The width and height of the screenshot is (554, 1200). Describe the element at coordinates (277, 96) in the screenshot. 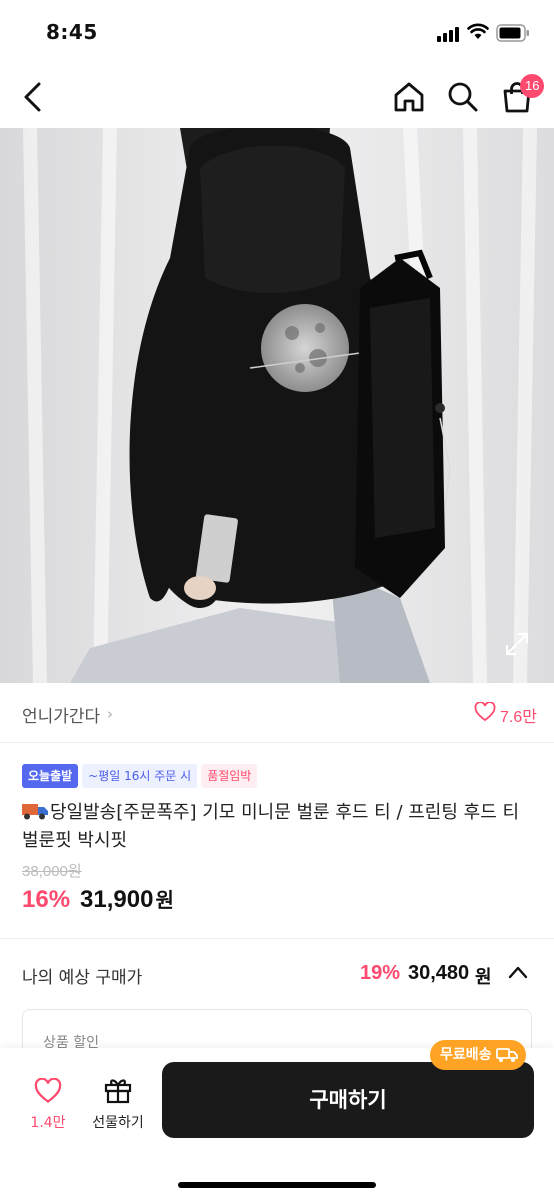

I see `nav-bar: 16` at that location.